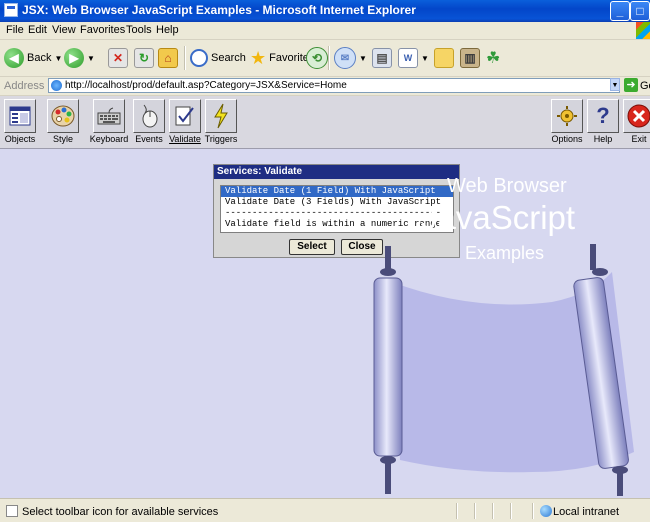 Image resolution: width=650 pixels, height=522 pixels. What do you see at coordinates (282, 58) in the screenshot?
I see `favorites-button: ★ Favorites` at bounding box center [282, 58].